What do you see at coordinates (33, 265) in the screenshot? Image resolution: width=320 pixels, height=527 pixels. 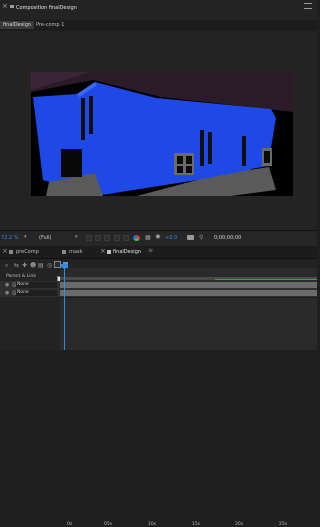 I see `shy-layers-icon: ☻` at bounding box center [33, 265].